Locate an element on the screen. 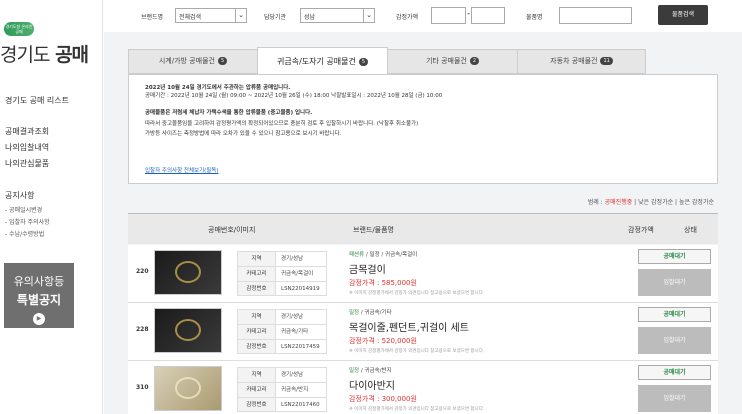 This screenshot has width=742, height=414. tab-others: 기타 공매물건 2 is located at coordinates (452, 61).